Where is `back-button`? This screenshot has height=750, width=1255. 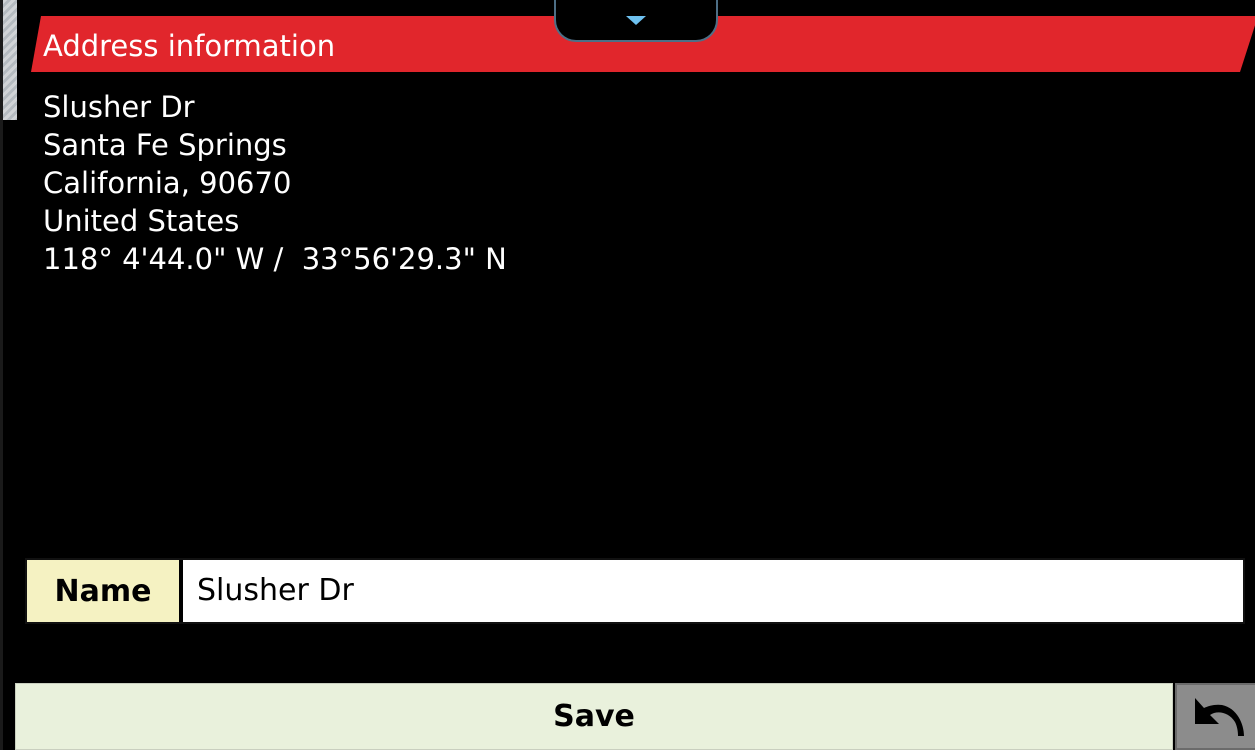 back-button is located at coordinates (1215, 716).